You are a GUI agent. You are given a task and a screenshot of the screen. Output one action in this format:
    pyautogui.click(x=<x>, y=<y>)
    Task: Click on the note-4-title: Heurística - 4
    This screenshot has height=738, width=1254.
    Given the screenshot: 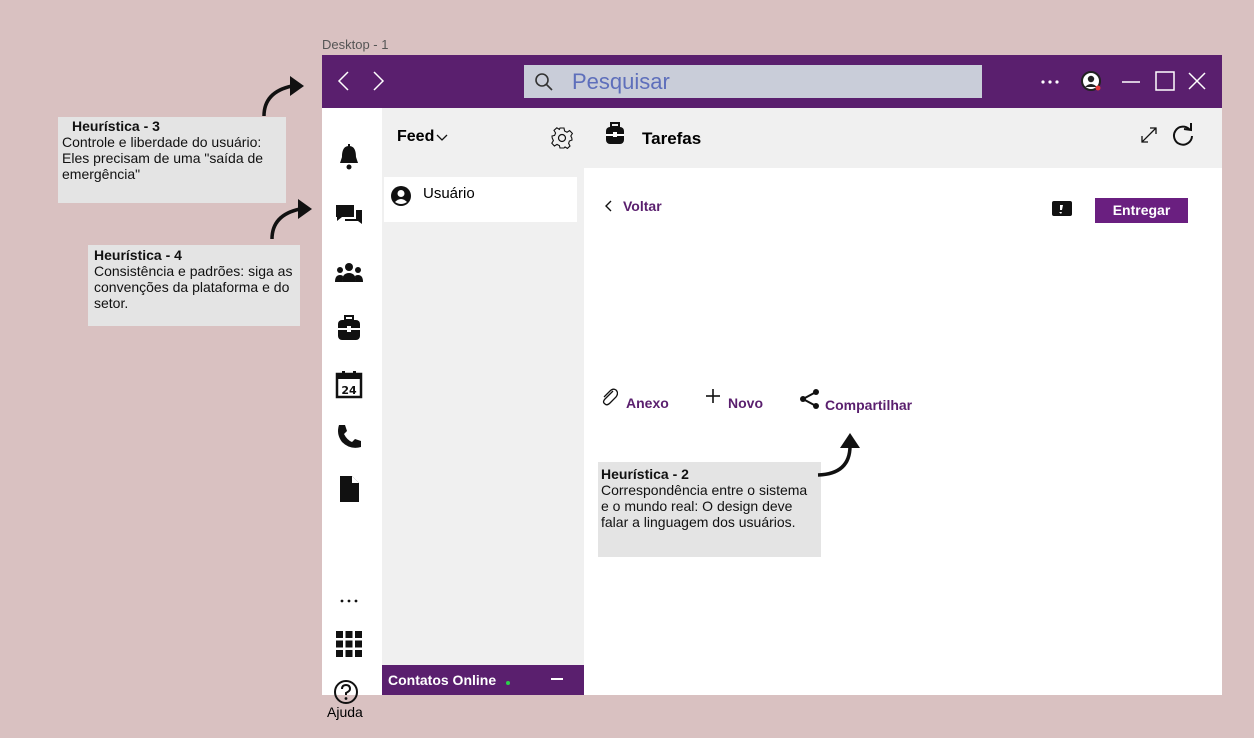 What is the action you would take?
    pyautogui.click(x=138, y=255)
    